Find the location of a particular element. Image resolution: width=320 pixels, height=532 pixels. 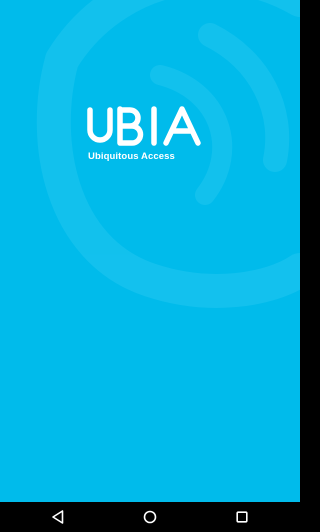

triangle-back-icon is located at coordinates (58, 517).